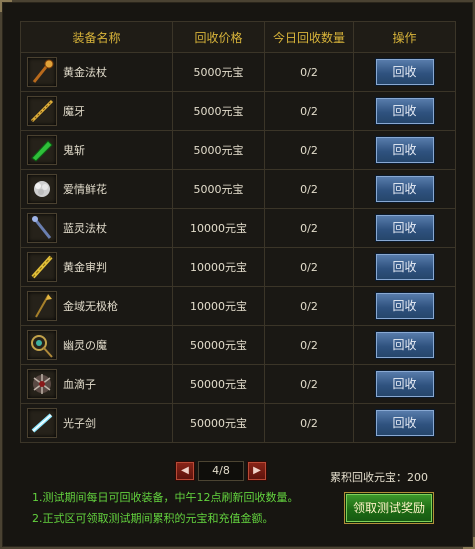 The height and width of the screenshot is (549, 475). I want to click on table-row: 蓝灵法杖 10000元宝 0/2 回收, so click(238, 228).